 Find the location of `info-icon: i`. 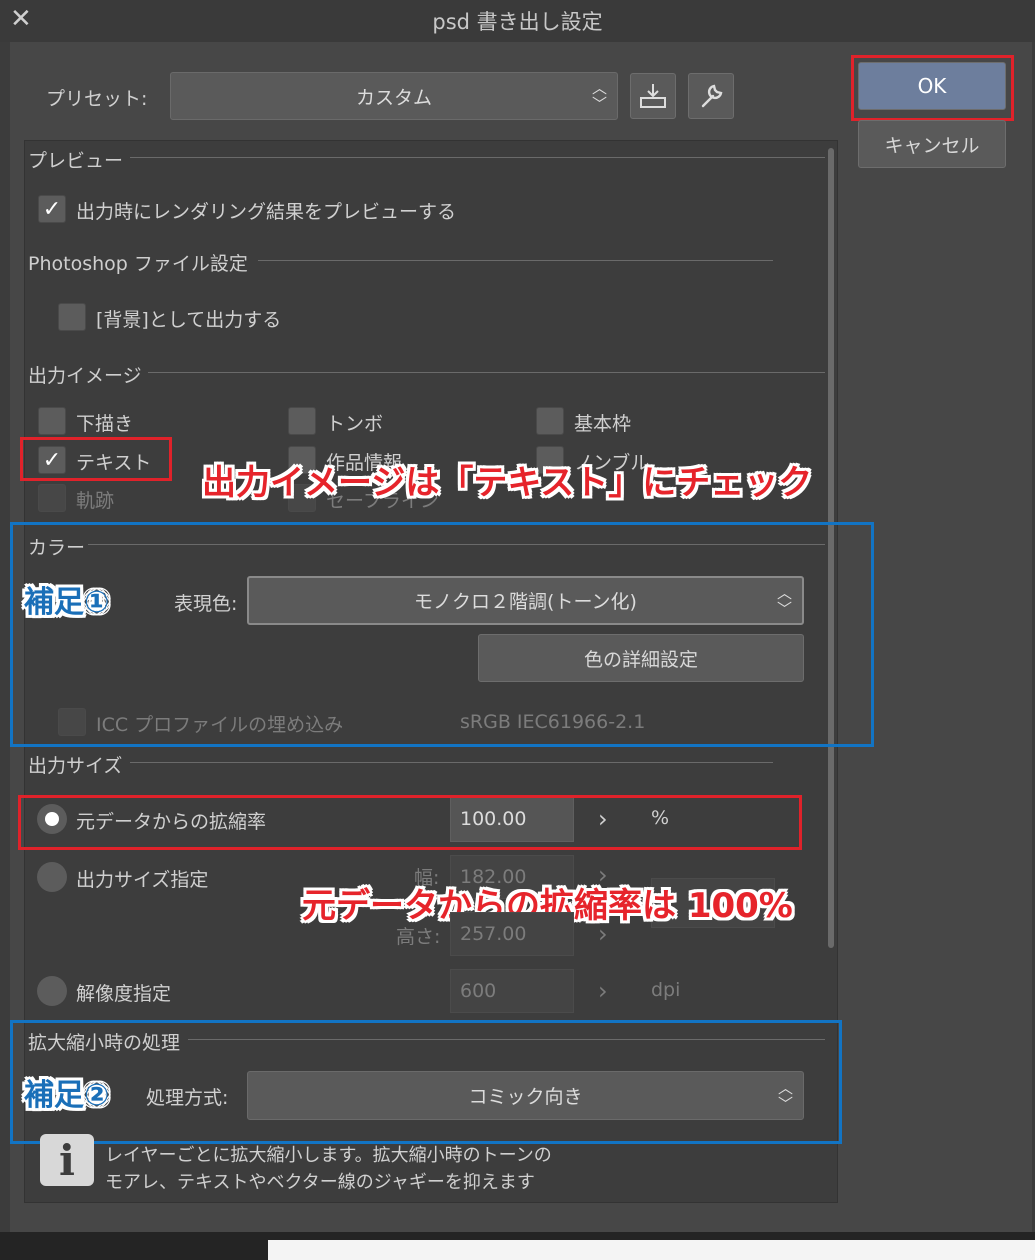

info-icon: i is located at coordinates (67, 1160).